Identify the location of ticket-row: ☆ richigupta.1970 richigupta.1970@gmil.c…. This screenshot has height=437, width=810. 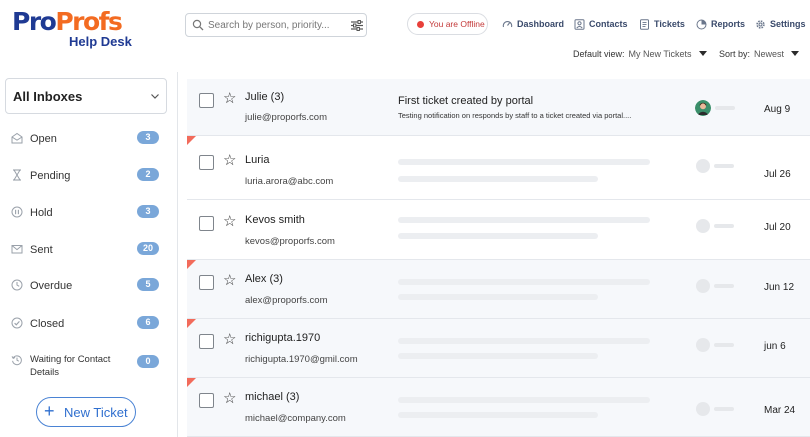
(498, 348).